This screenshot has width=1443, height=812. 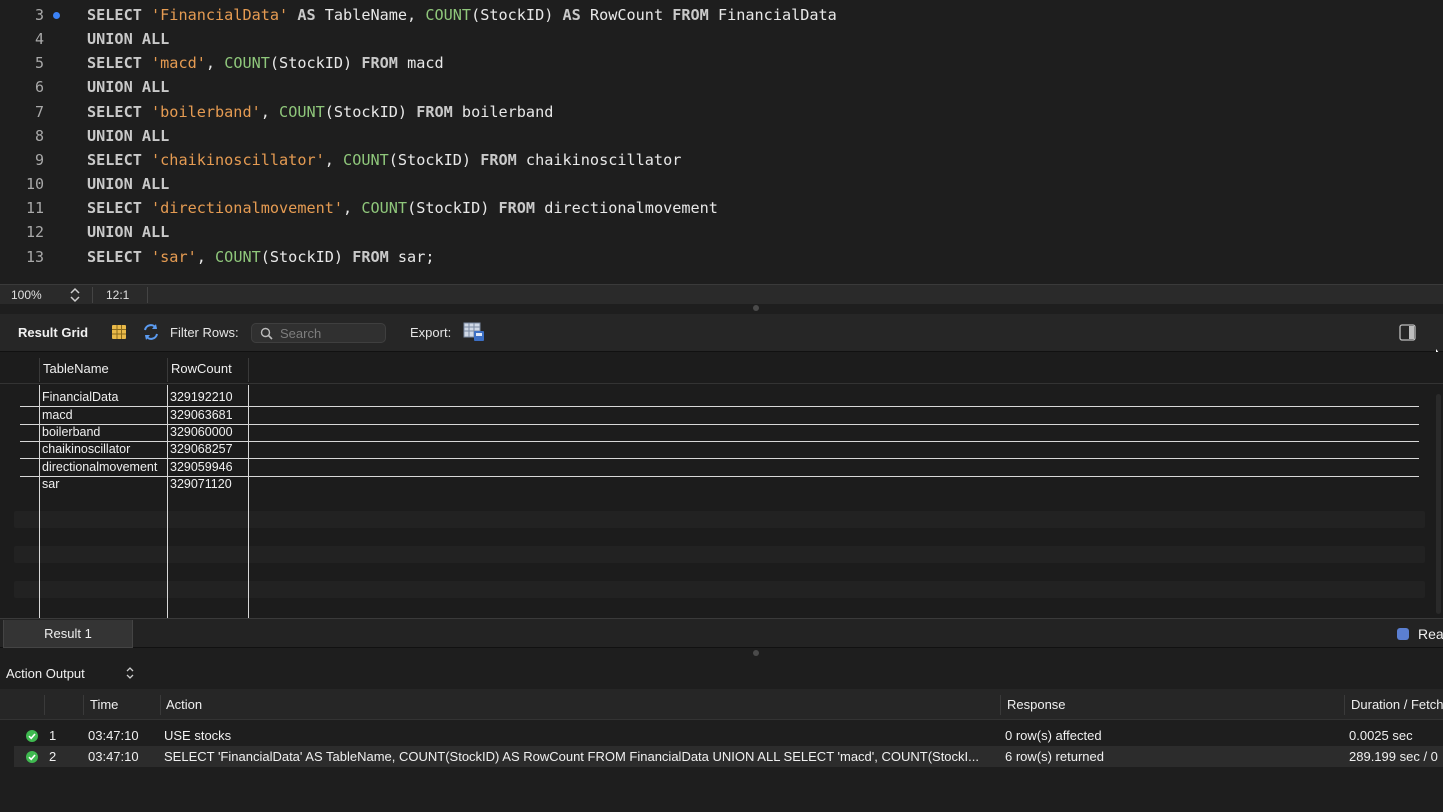 I want to click on zoom-level: 100%, so click(x=26, y=295).